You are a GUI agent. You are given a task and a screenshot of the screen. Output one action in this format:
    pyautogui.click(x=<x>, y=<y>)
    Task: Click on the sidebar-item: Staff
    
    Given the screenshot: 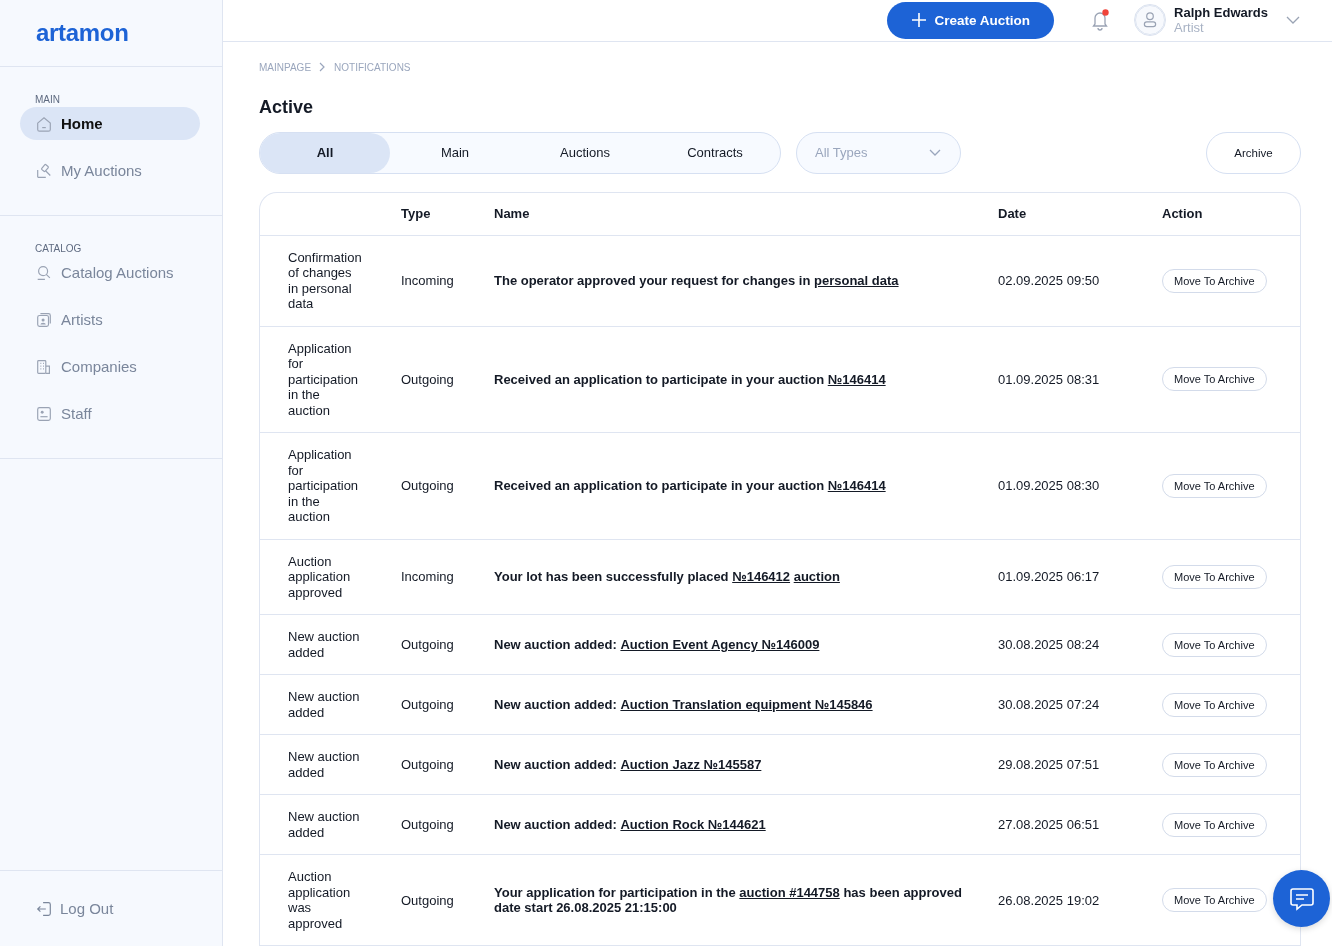 What is the action you would take?
    pyautogui.click(x=110, y=413)
    